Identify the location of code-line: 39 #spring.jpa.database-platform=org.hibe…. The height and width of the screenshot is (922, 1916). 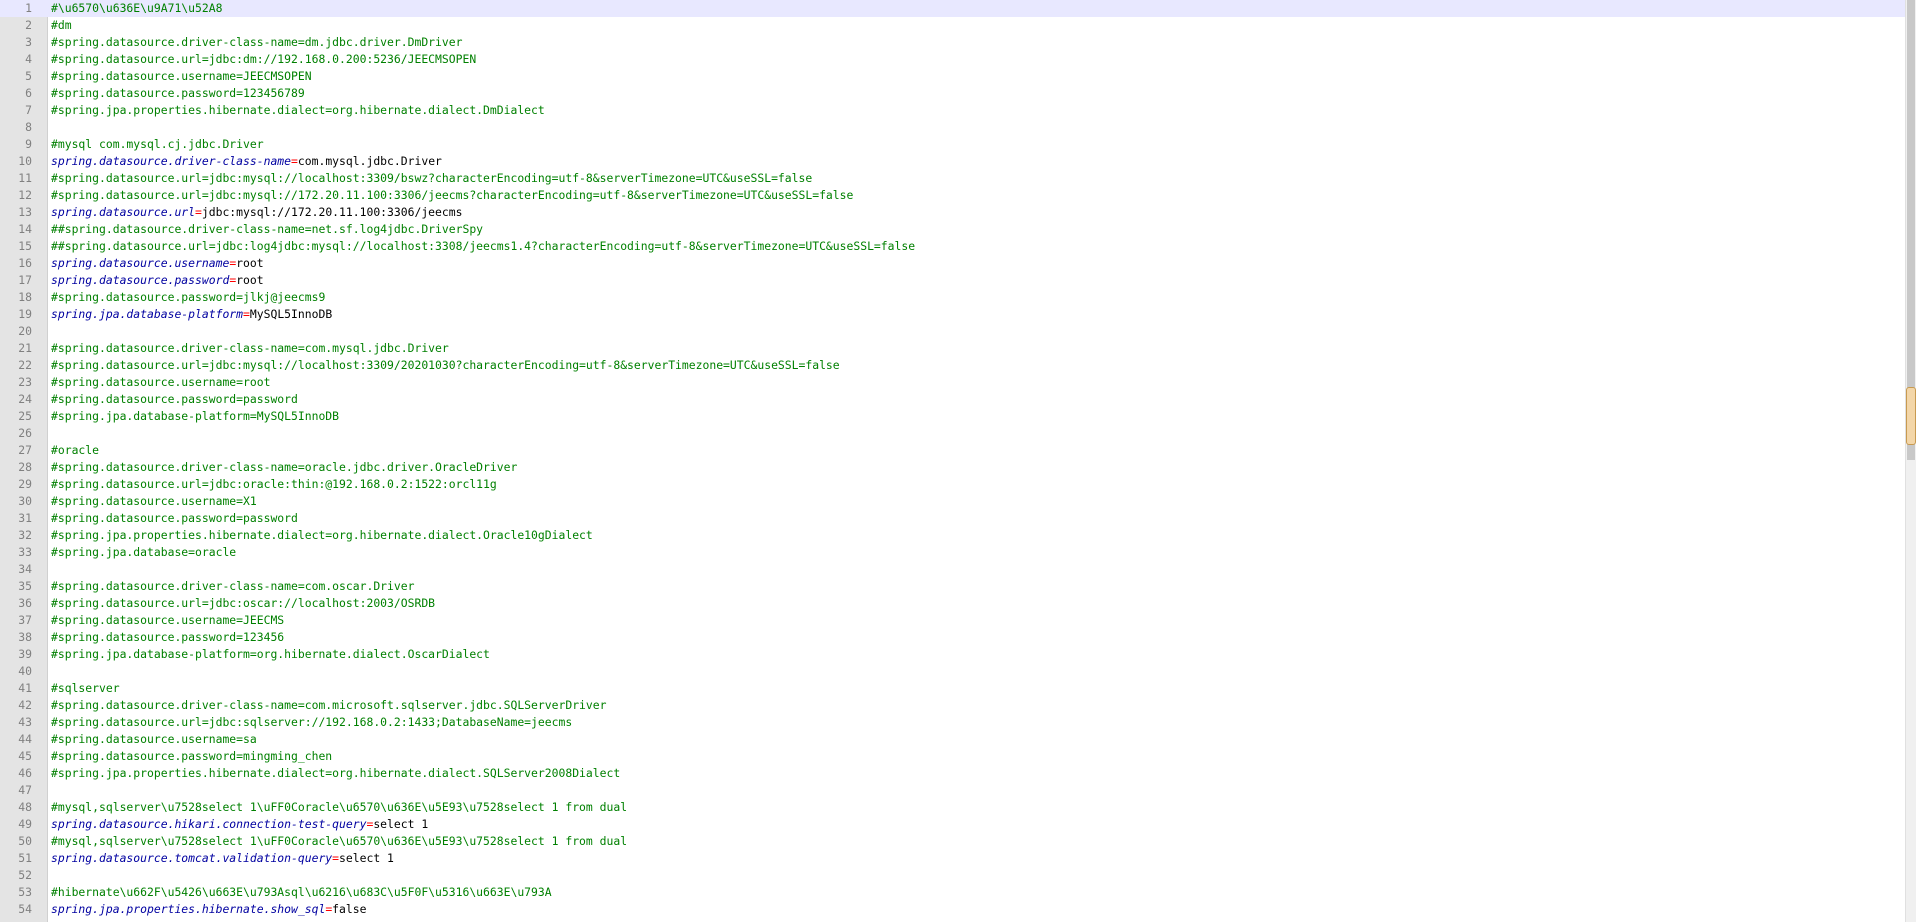
(953, 654).